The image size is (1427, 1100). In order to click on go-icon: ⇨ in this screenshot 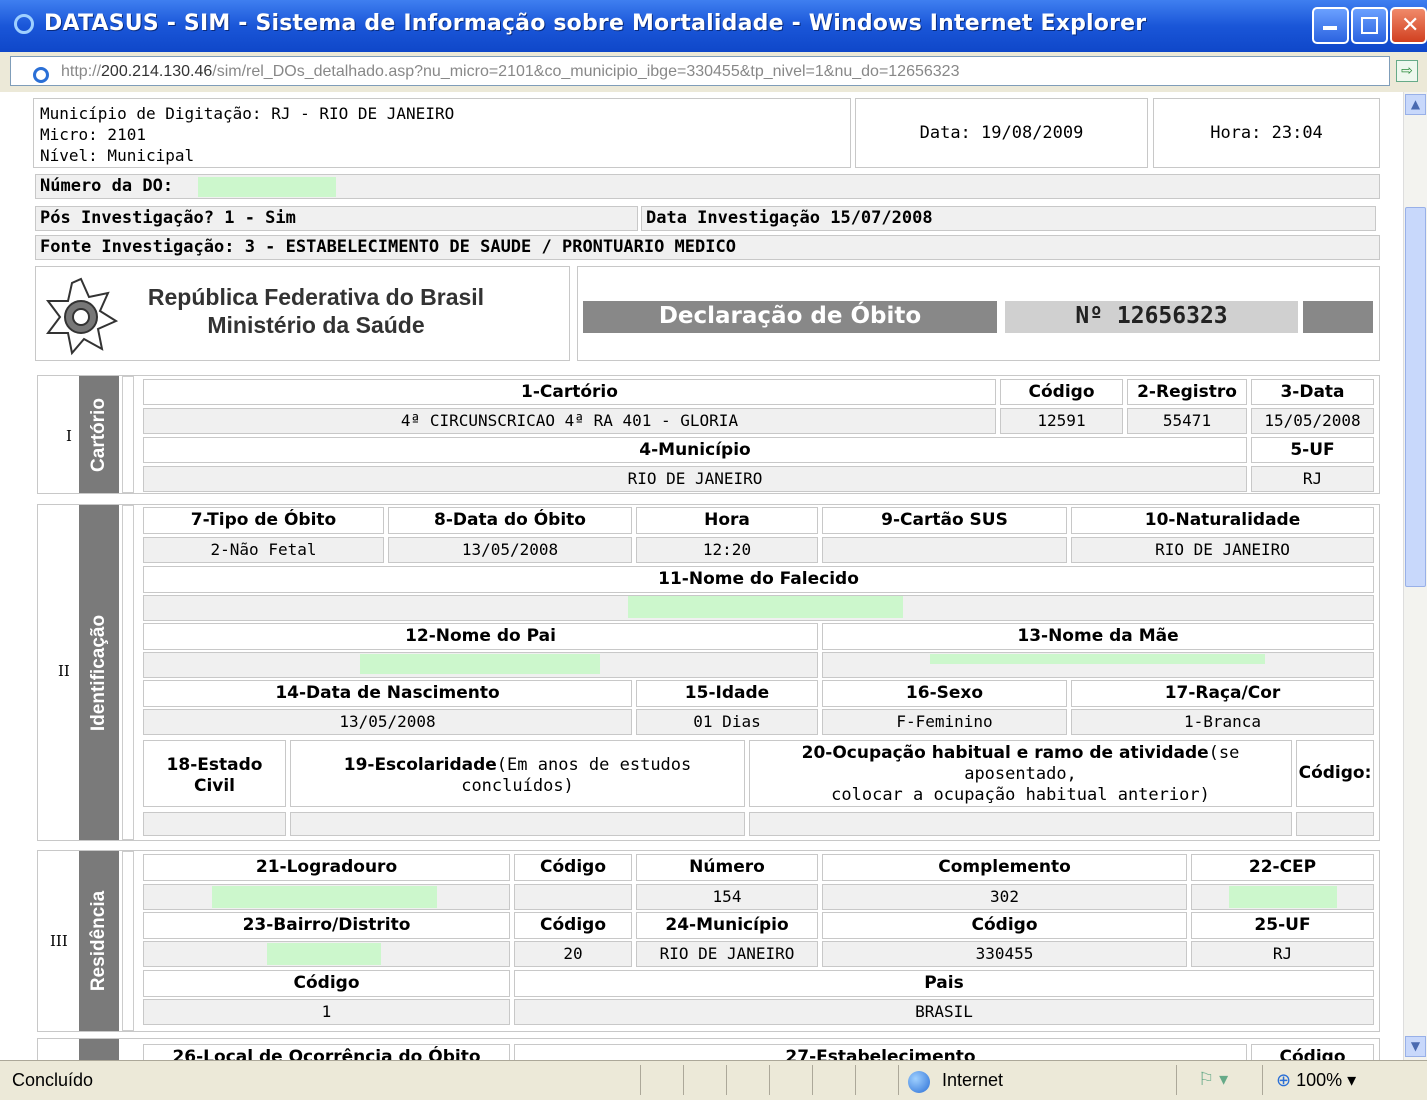, I will do `click(1407, 71)`.